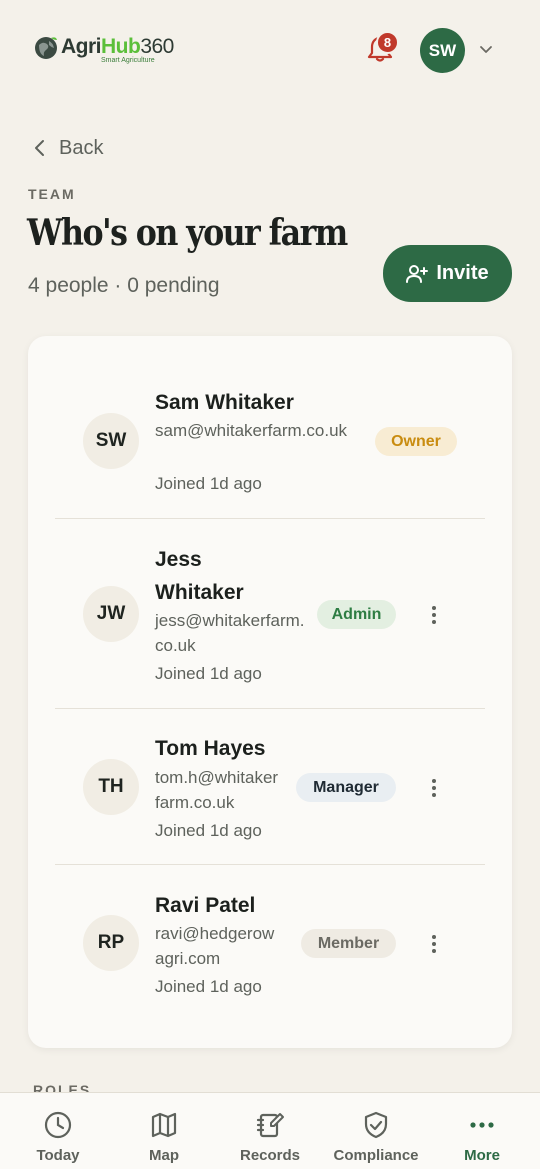  I want to click on member-avatar: JW, so click(111, 614).